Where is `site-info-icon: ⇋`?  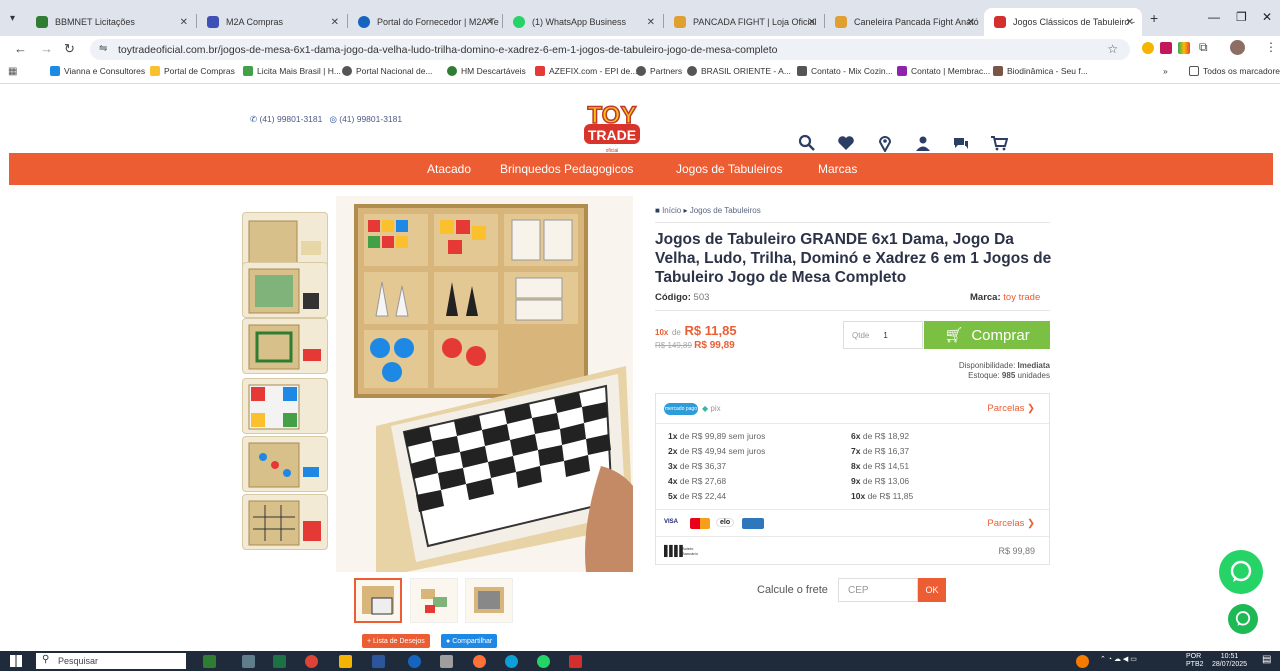
site-info-icon: ⇋ is located at coordinates (103, 48).